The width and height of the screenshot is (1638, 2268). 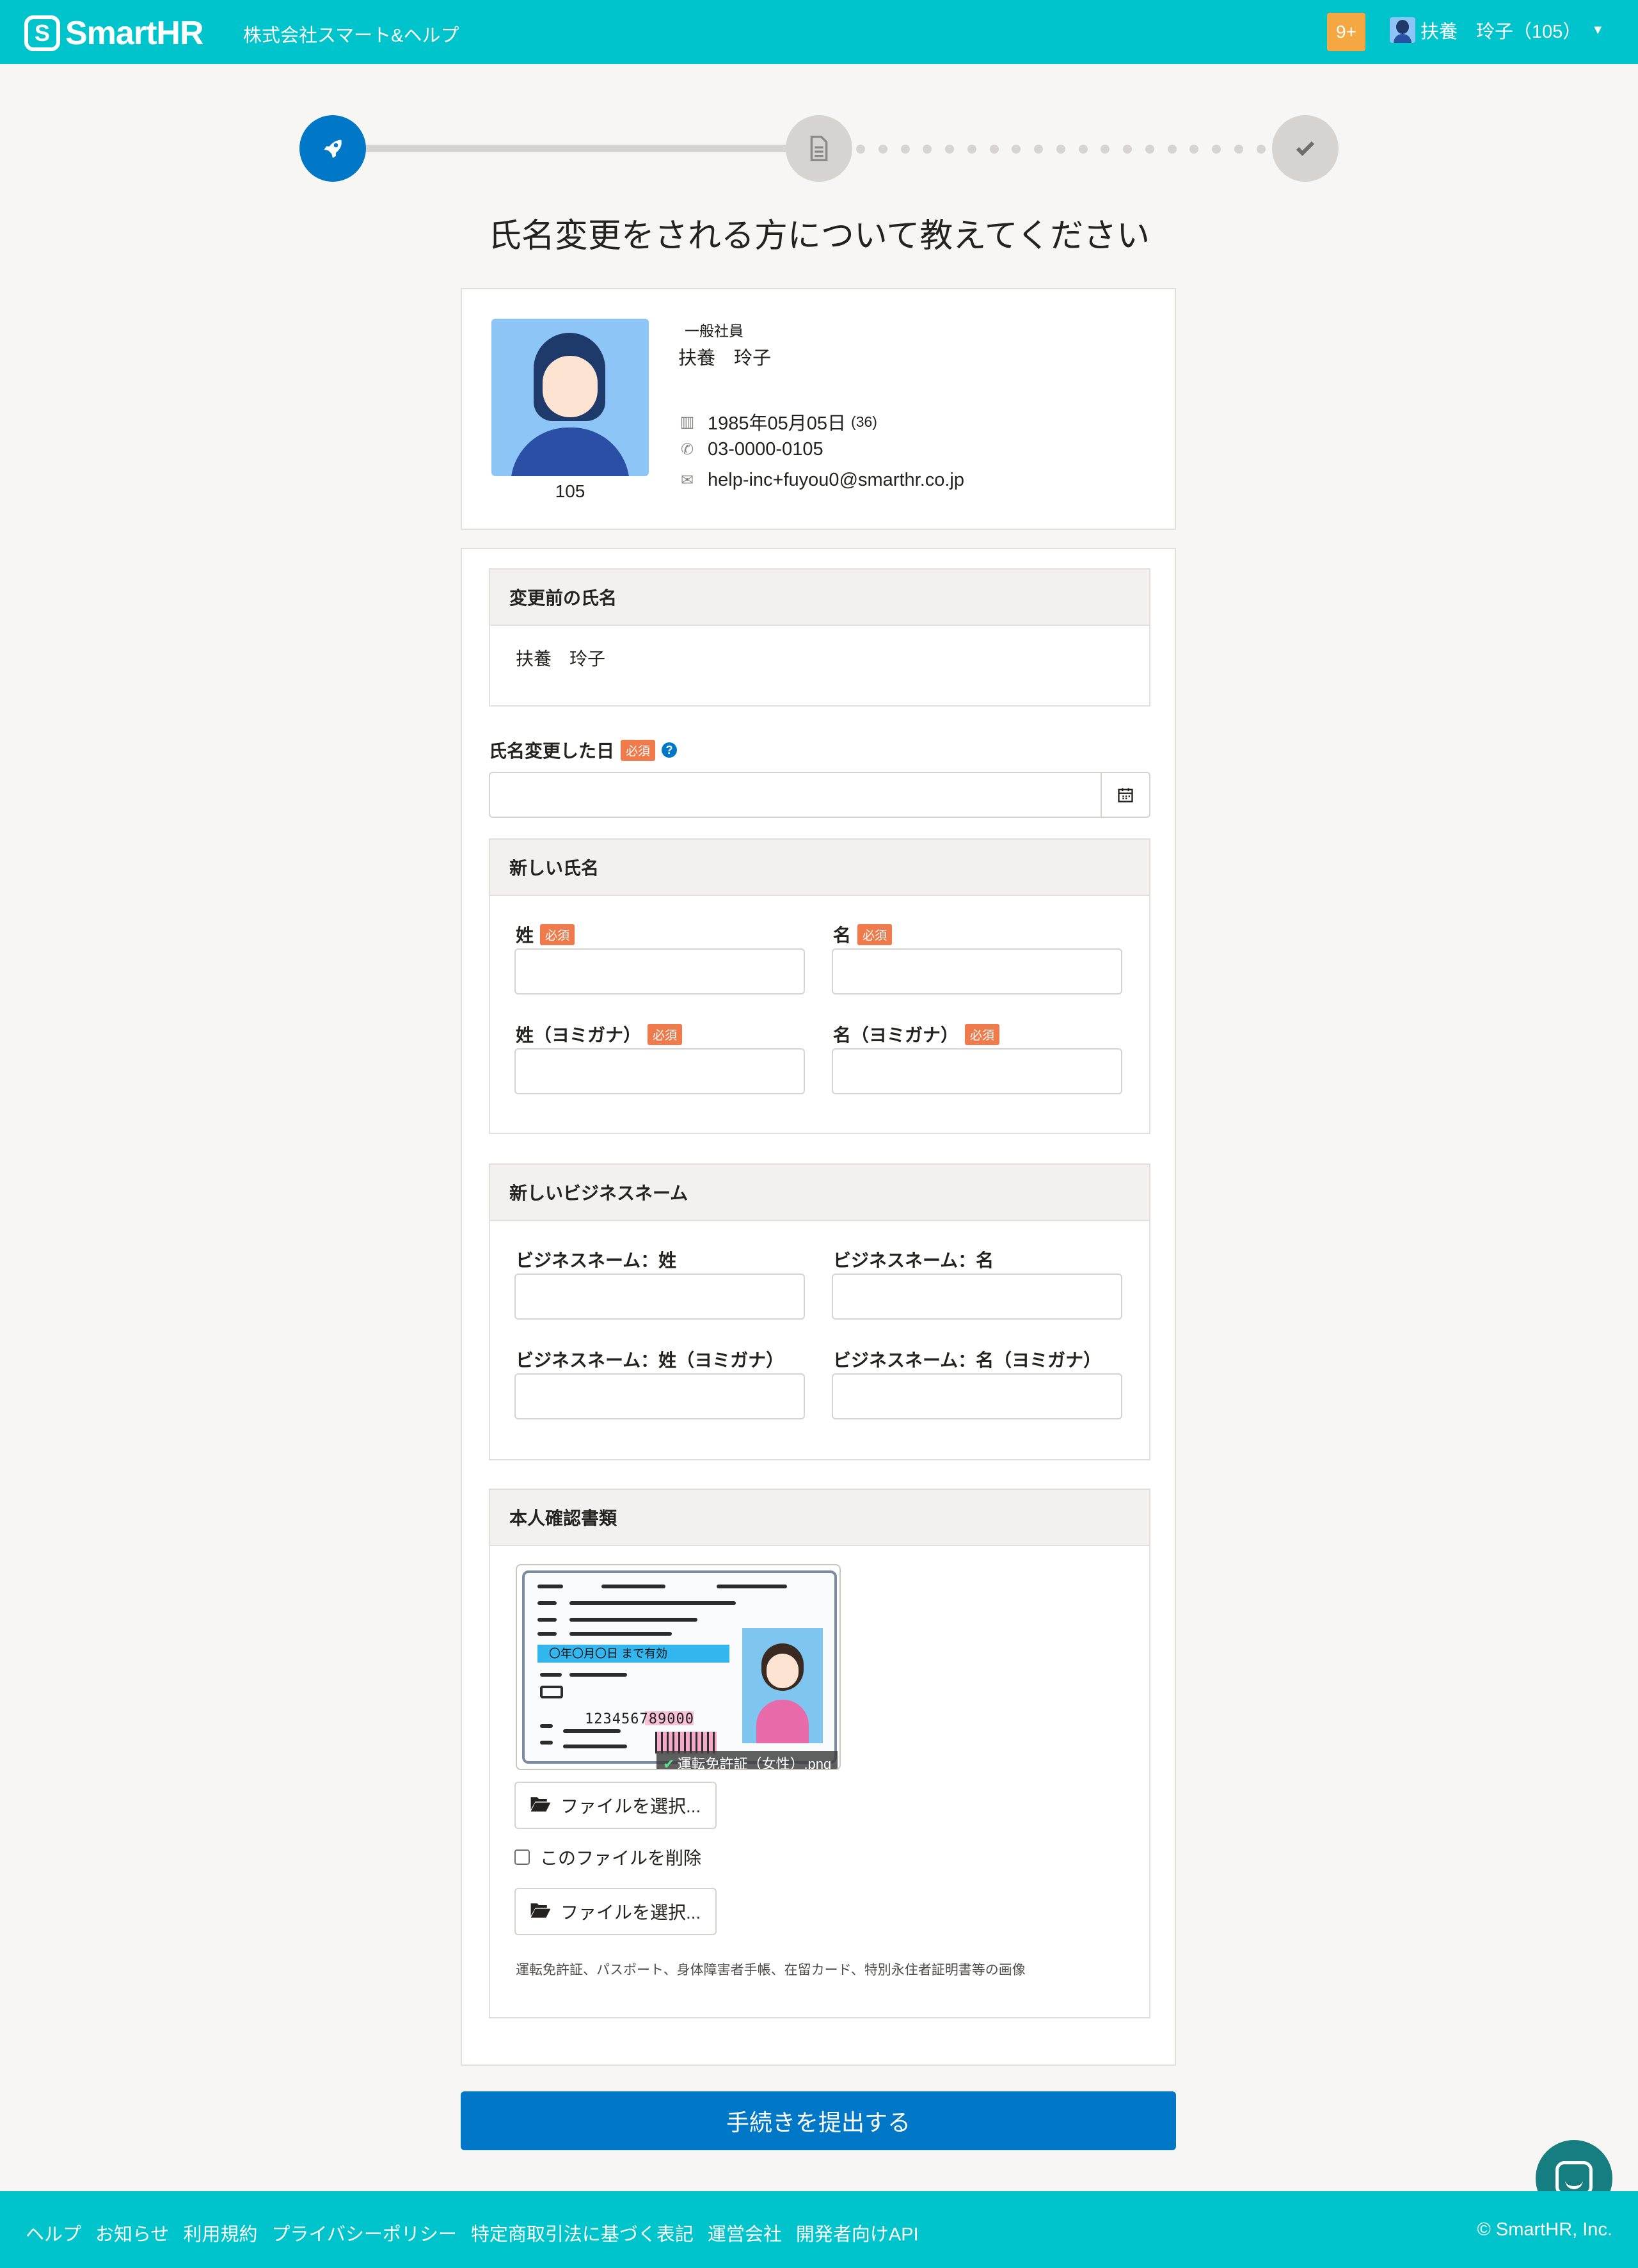 I want to click on footer-link-company: 運営会社, so click(x=745, y=2233).